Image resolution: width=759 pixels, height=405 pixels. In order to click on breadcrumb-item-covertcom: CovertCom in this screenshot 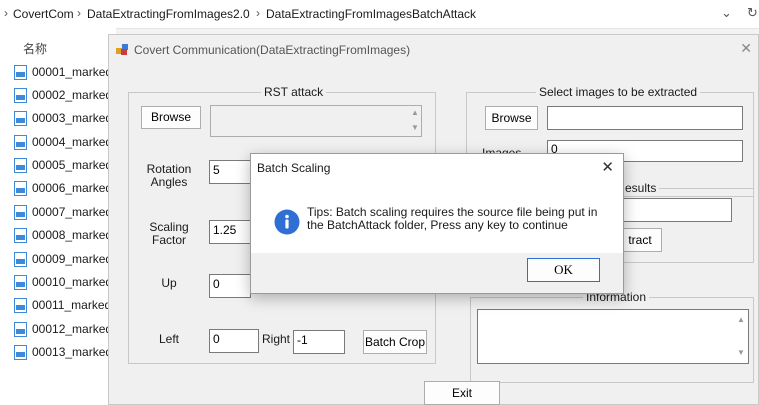, I will do `click(43, 14)`.